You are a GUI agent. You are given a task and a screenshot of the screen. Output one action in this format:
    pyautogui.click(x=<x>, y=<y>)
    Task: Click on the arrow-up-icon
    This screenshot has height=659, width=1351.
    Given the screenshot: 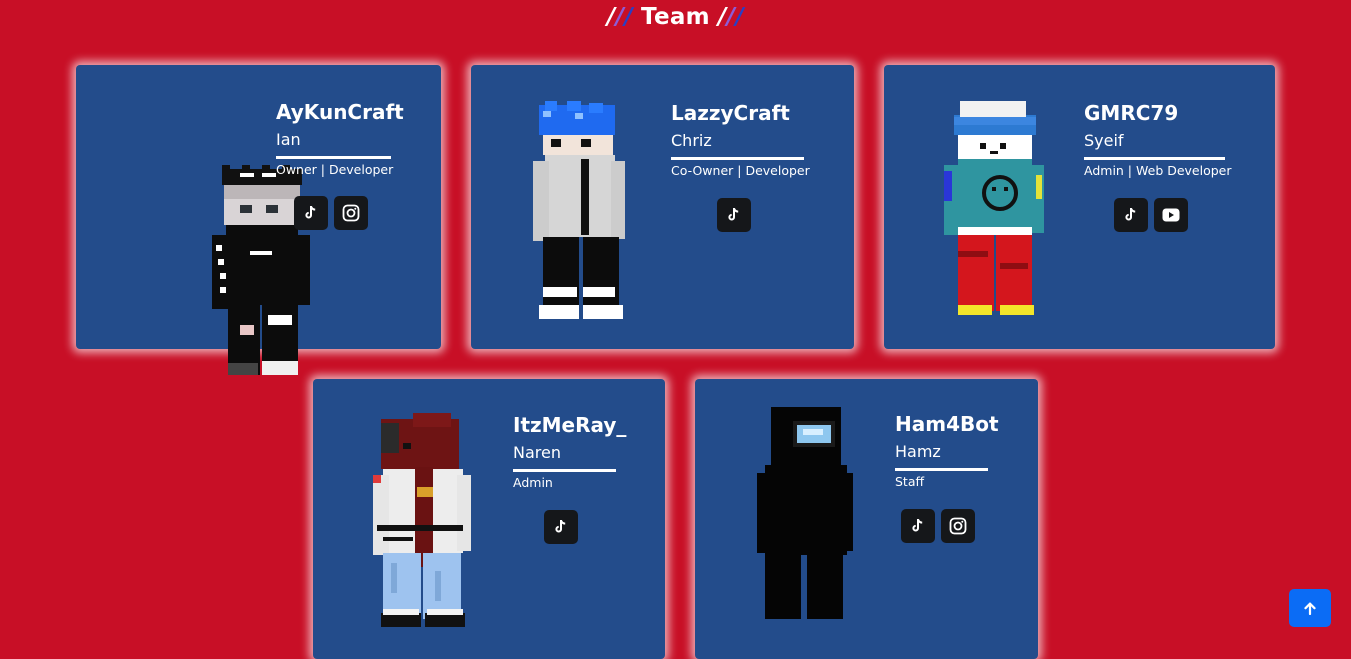 What is the action you would take?
    pyautogui.click(x=1310, y=608)
    